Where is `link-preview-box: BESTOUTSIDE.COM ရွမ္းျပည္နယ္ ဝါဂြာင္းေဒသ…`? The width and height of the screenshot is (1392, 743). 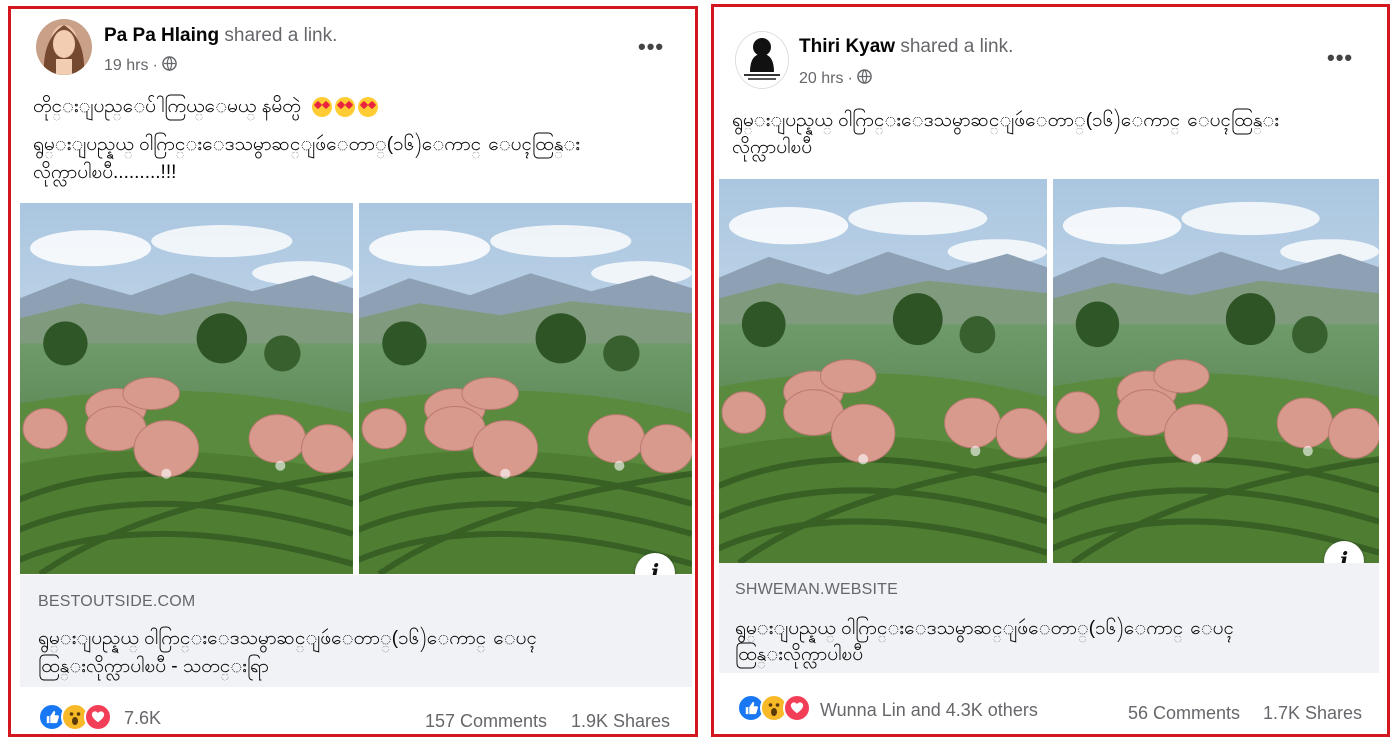
link-preview-box: BESTOUTSIDE.COM ရွမ္းျပည္နယ္ ဝါဂြာင္းေဒသ… is located at coordinates (356, 631).